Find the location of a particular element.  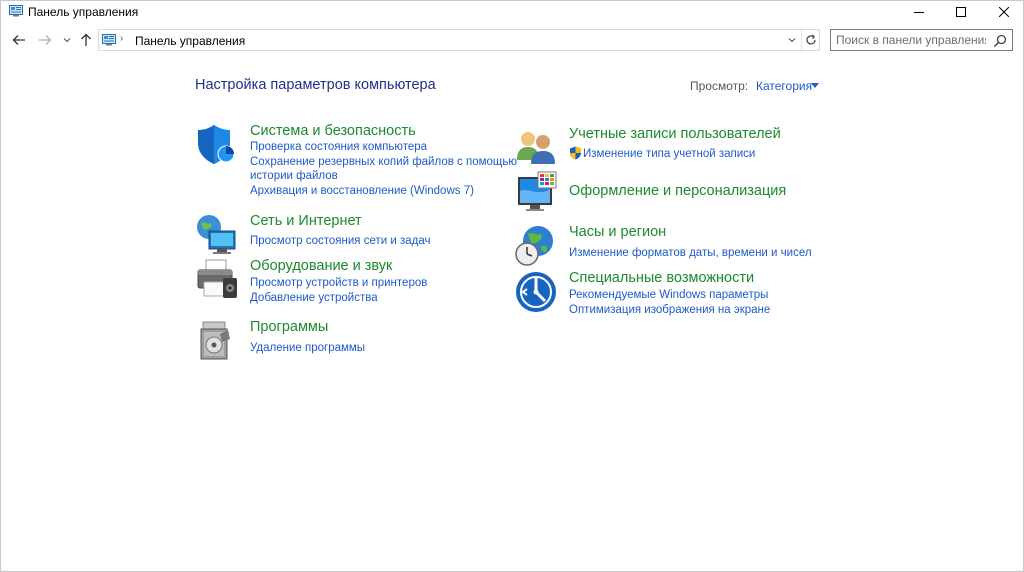

search-input is located at coordinates (911, 40).